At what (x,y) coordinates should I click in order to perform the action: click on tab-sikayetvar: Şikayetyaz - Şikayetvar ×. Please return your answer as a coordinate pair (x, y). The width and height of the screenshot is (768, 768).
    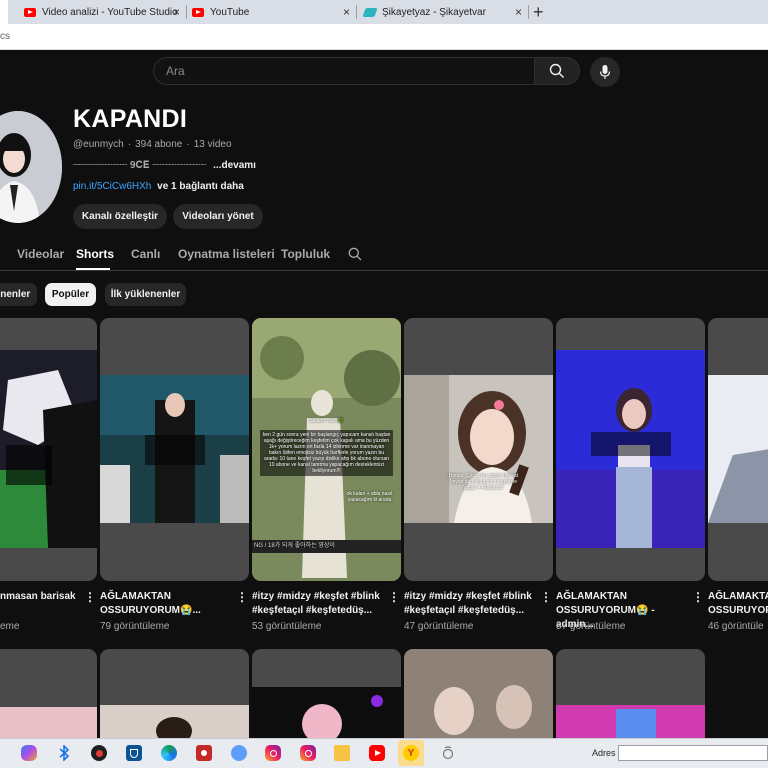
    Looking at the image, I should click on (445, 12).